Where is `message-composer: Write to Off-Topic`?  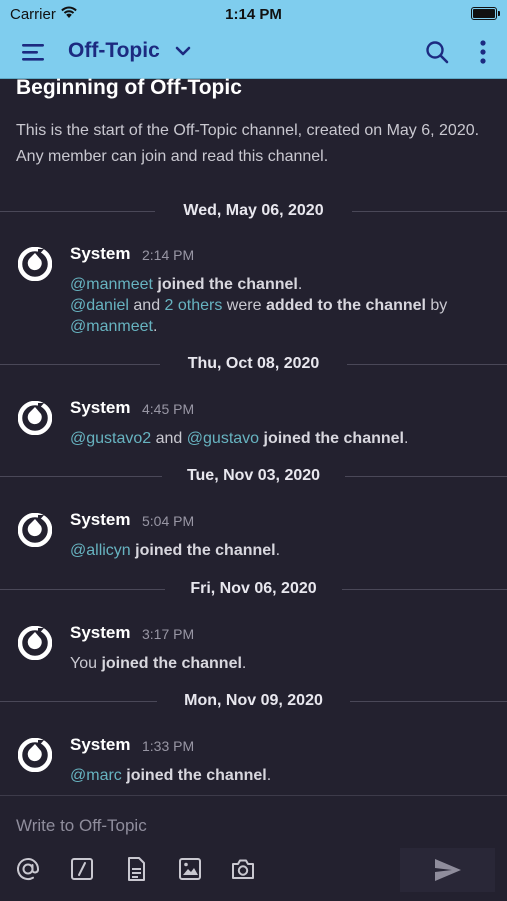 message-composer: Write to Off-Topic is located at coordinates (253, 848).